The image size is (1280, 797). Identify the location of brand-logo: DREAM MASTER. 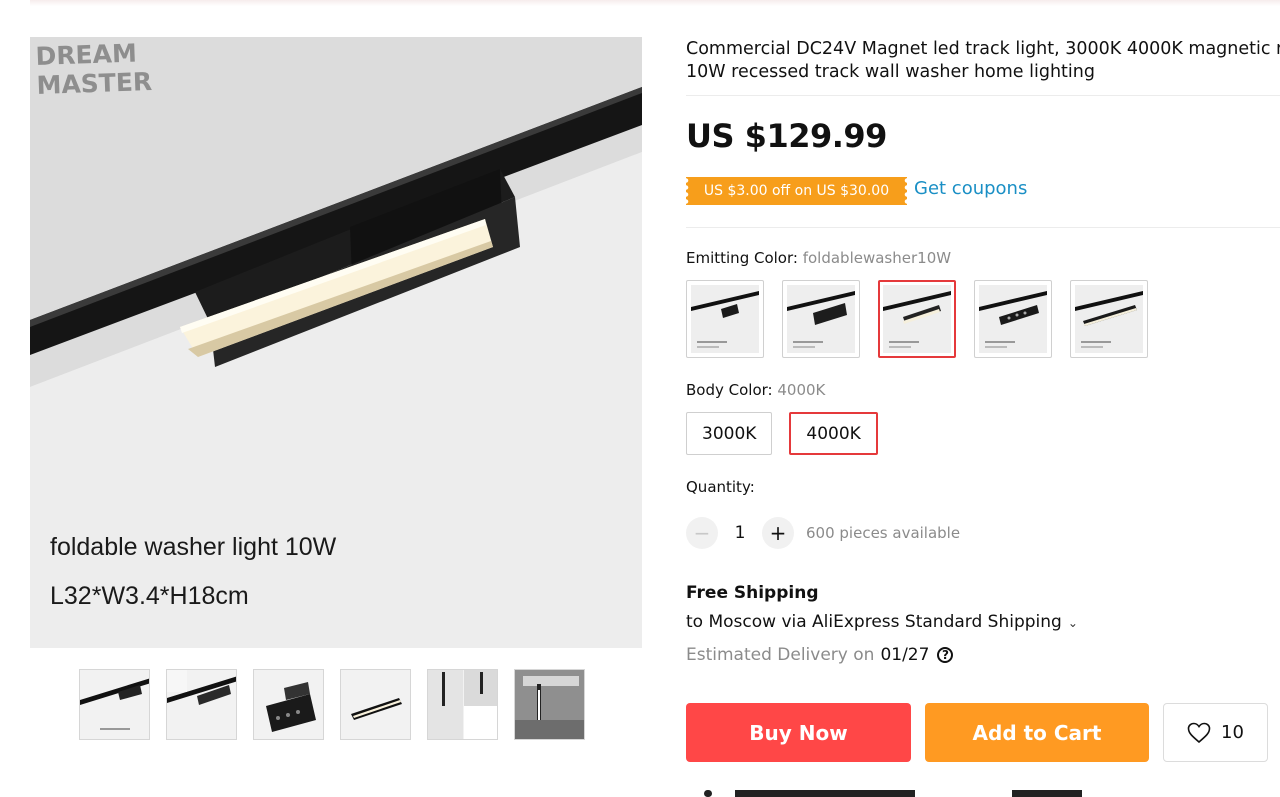
(94, 69).